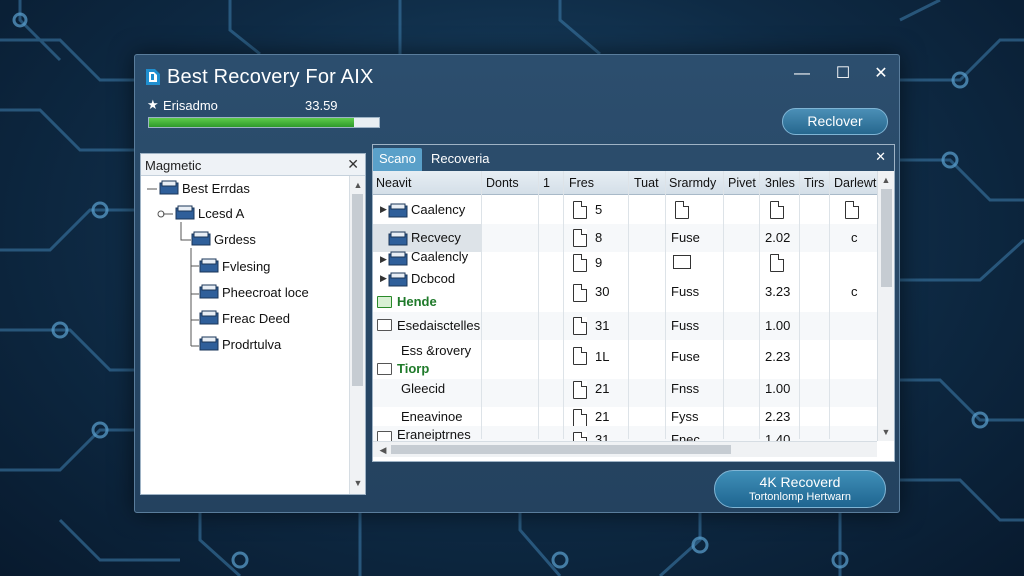 Image resolution: width=1024 pixels, height=576 pixels. I want to click on nles-value: 2.02, so click(778, 237).